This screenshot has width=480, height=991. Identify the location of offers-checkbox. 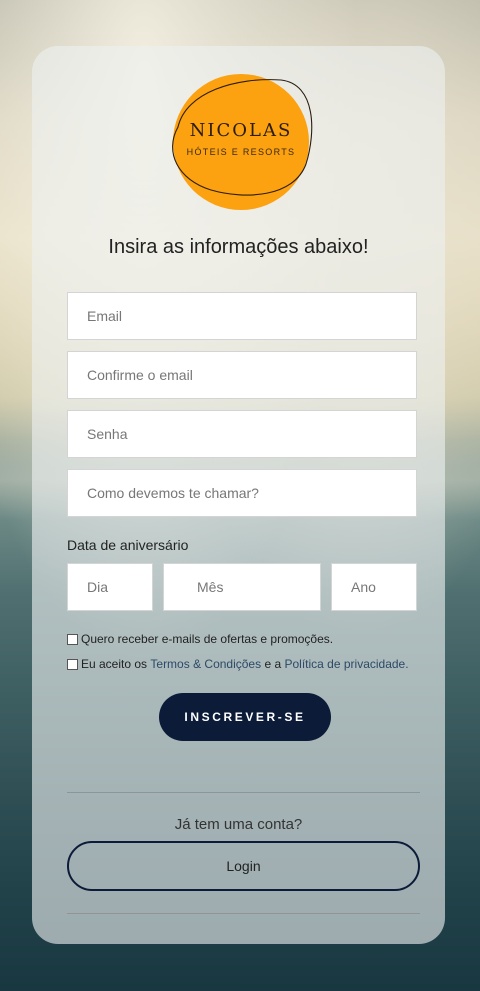
(72, 639).